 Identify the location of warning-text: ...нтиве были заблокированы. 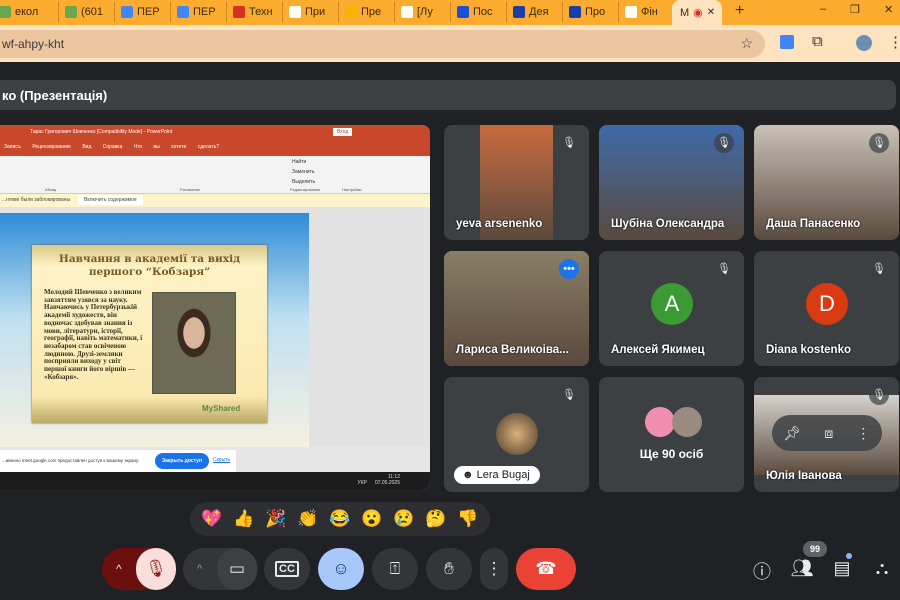
(36, 200).